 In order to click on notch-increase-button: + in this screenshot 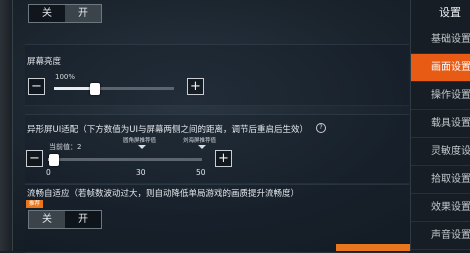, I will do `click(223, 158)`.